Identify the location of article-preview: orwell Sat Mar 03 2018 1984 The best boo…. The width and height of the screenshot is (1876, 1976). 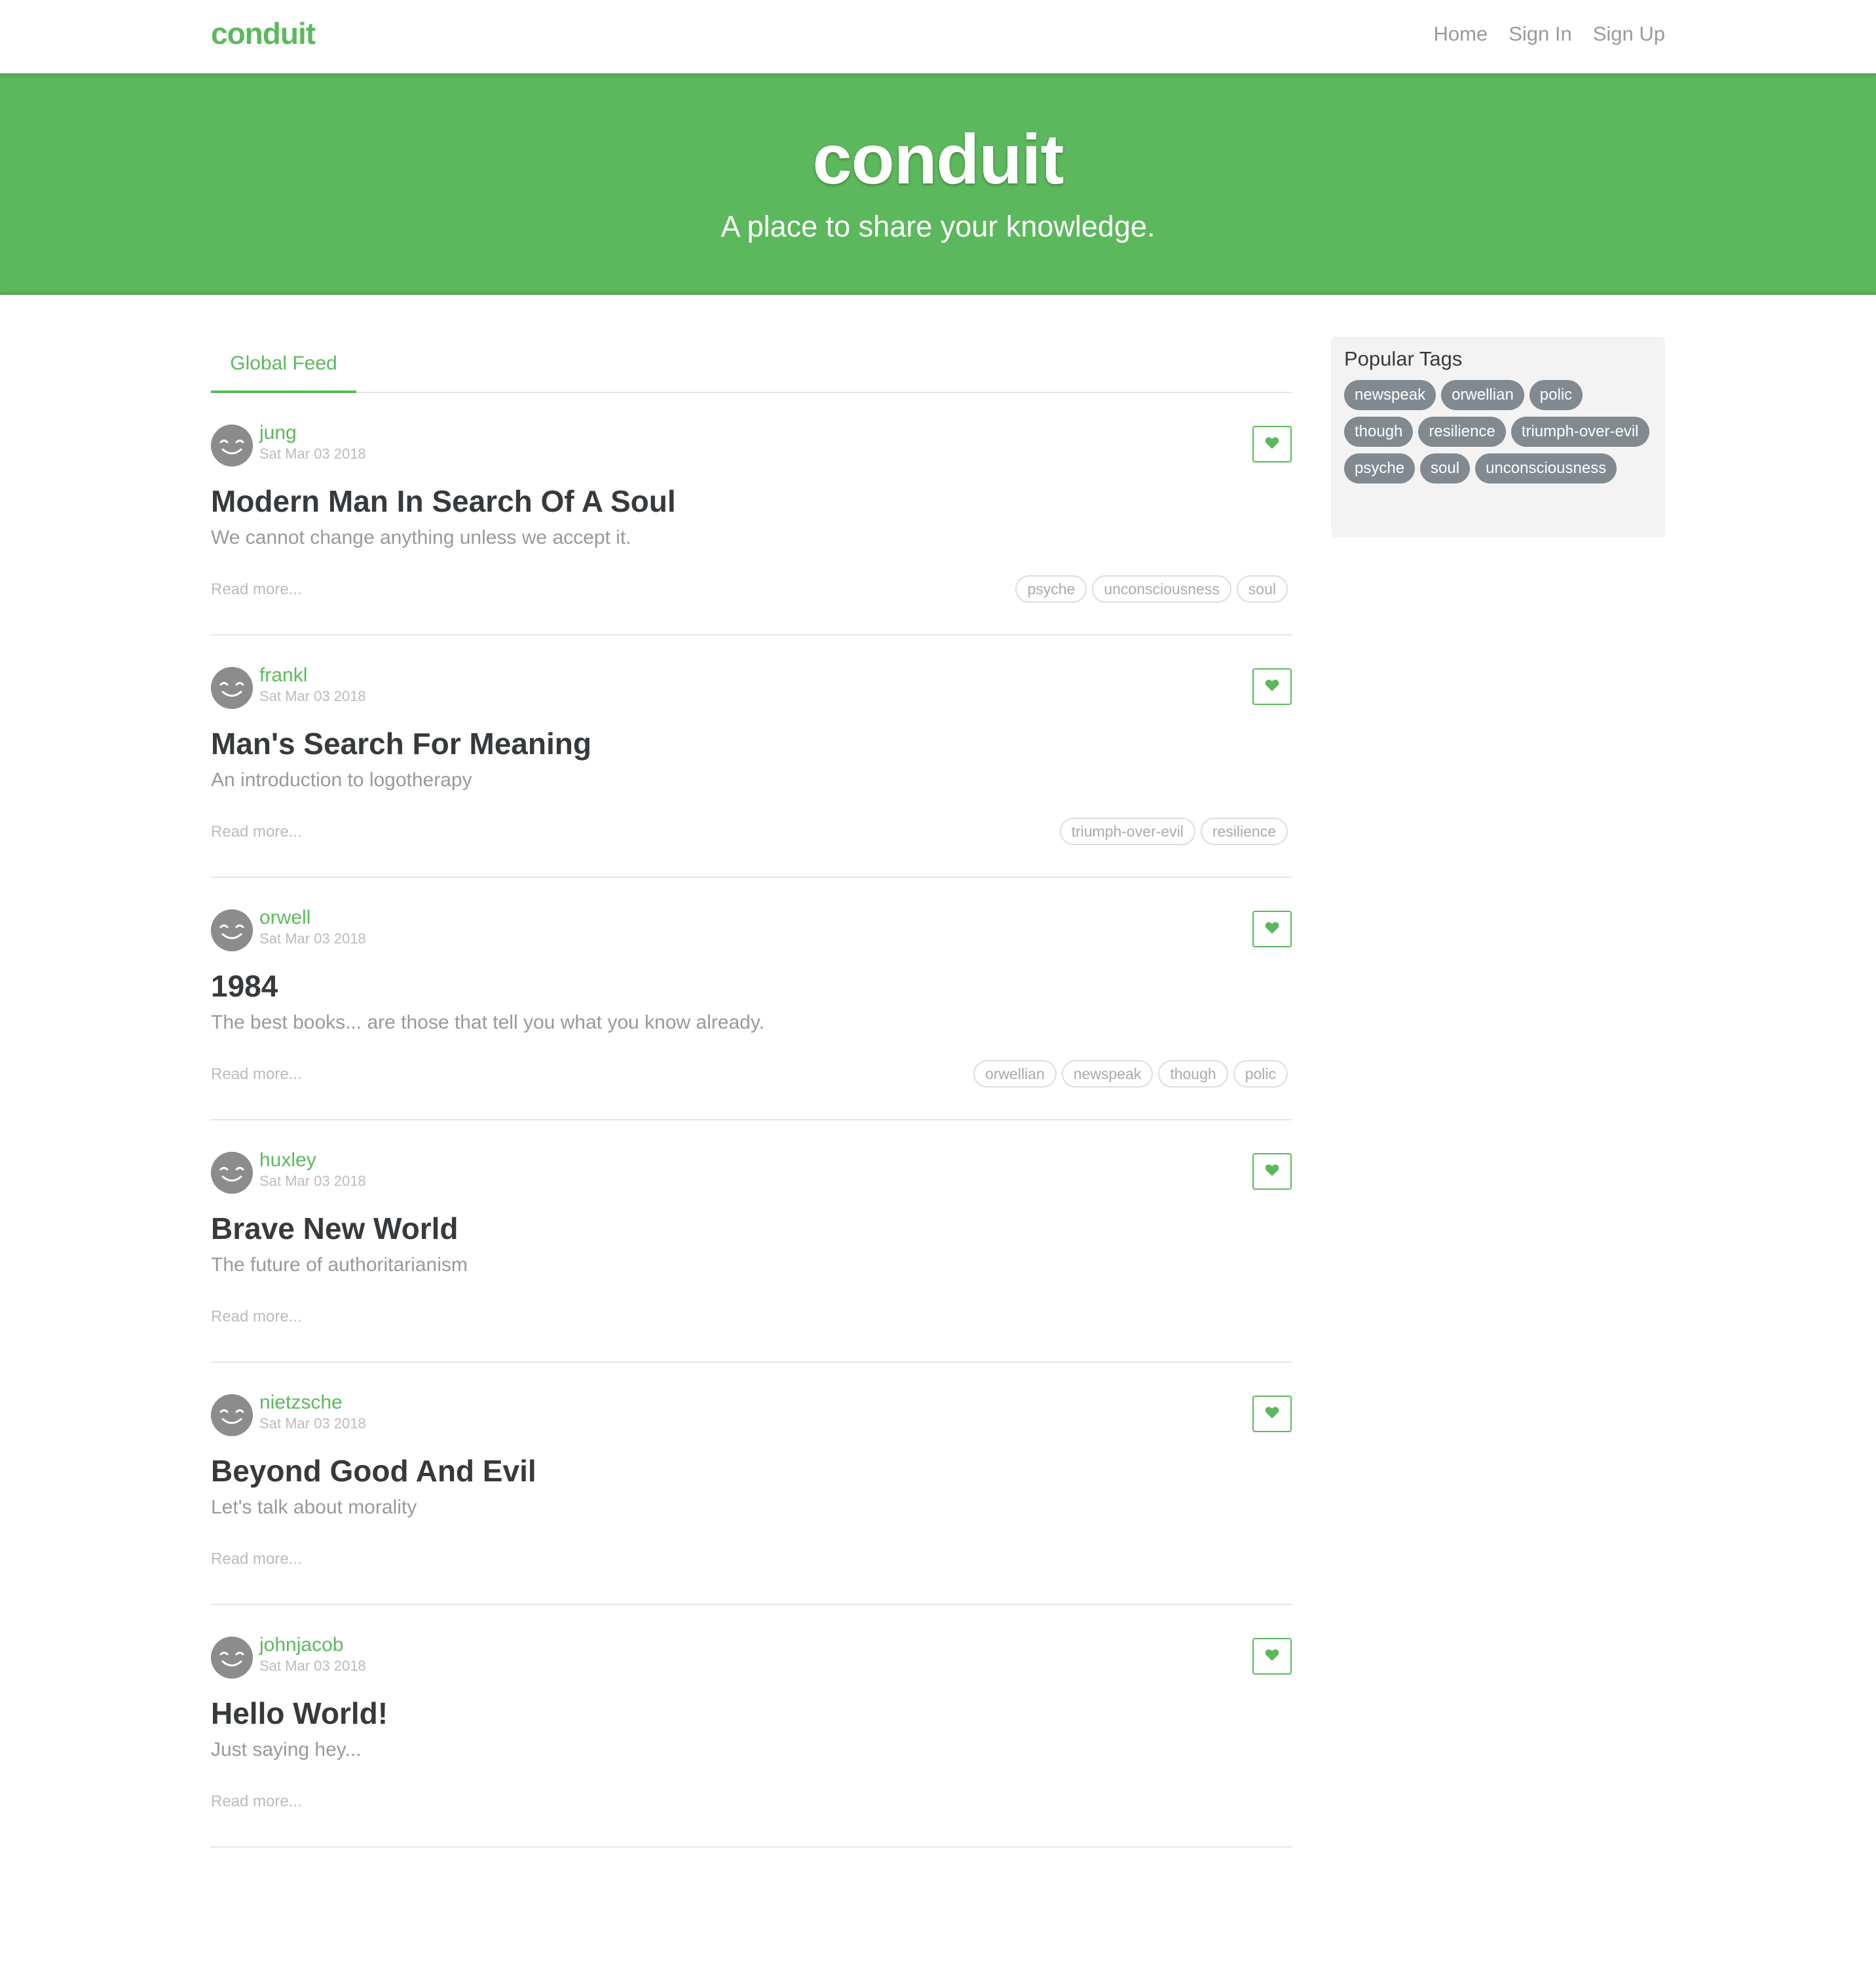
(752, 999).